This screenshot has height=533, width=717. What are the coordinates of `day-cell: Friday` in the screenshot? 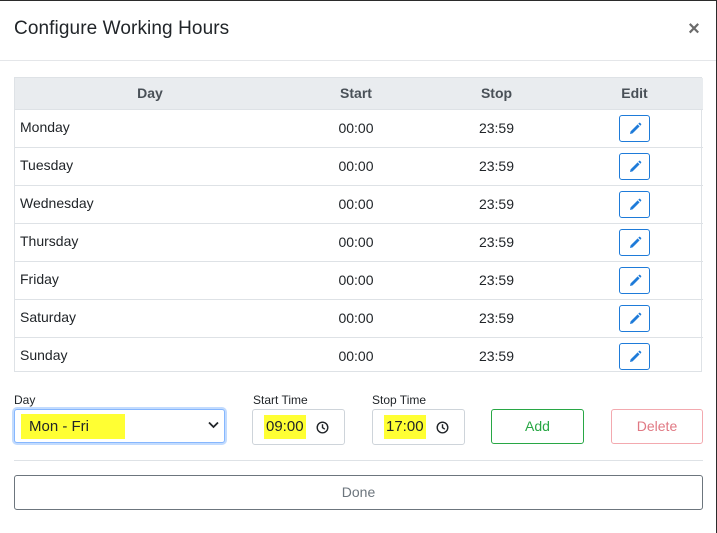 It's located at (150, 280).